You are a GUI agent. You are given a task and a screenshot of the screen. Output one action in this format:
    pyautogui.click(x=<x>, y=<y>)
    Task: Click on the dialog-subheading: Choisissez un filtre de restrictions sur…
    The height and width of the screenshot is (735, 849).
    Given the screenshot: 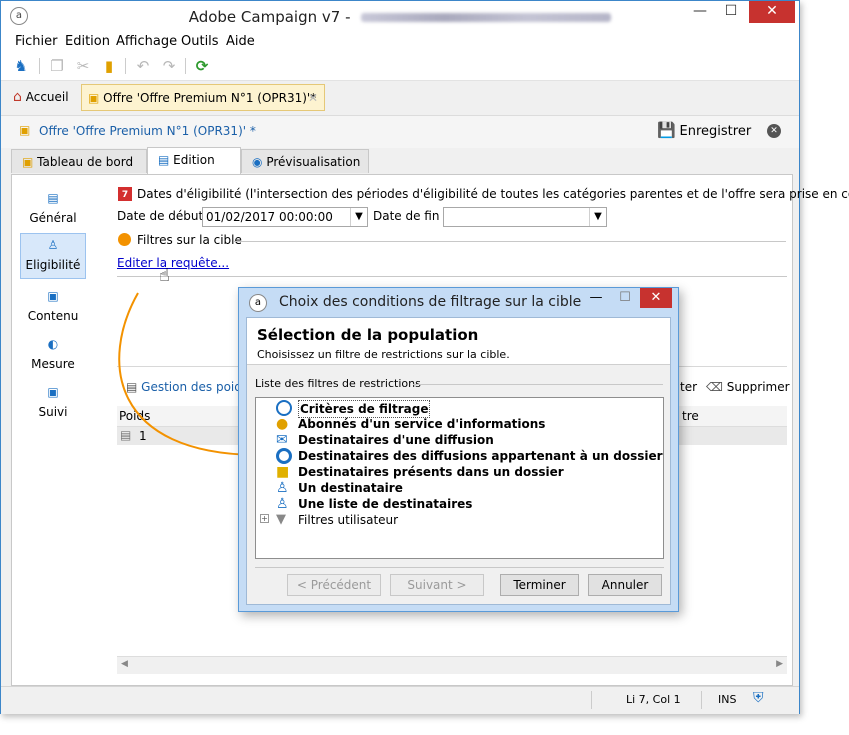 What is the action you would take?
    pyautogui.click(x=383, y=354)
    